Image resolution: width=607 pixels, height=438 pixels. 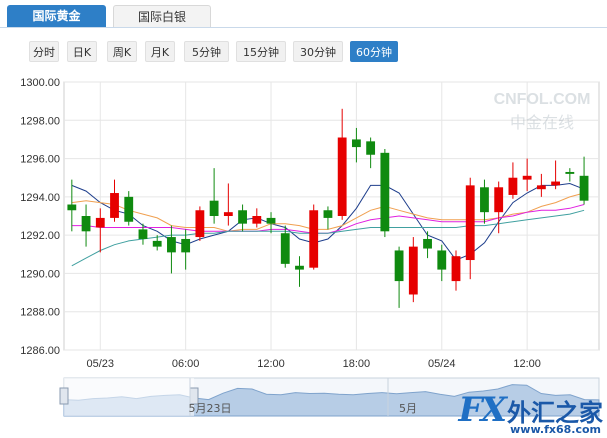 What do you see at coordinates (122, 51) in the screenshot?
I see `period-button-week: 周K` at bounding box center [122, 51].